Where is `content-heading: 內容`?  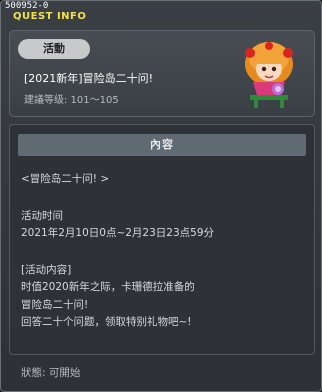 content-heading: 內容 is located at coordinates (162, 145).